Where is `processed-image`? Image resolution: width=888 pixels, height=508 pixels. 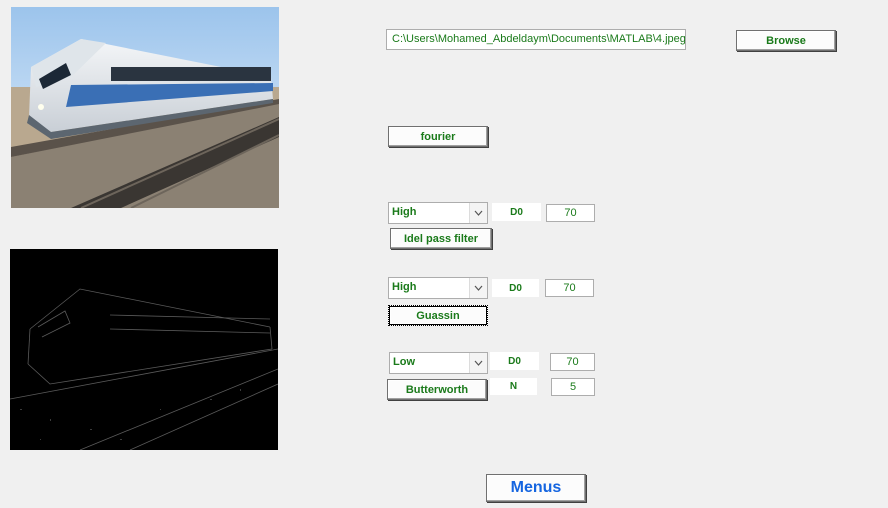
processed-image is located at coordinates (144, 349).